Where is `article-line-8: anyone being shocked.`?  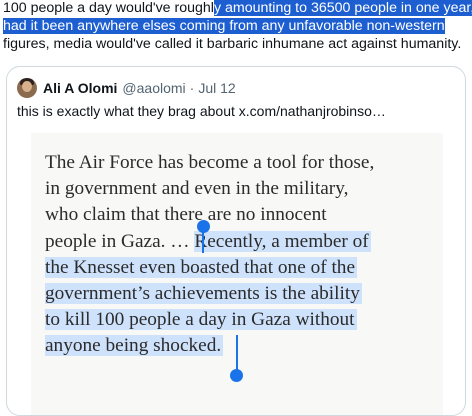
article-line-8: anyone being shocked. is located at coordinates (134, 346).